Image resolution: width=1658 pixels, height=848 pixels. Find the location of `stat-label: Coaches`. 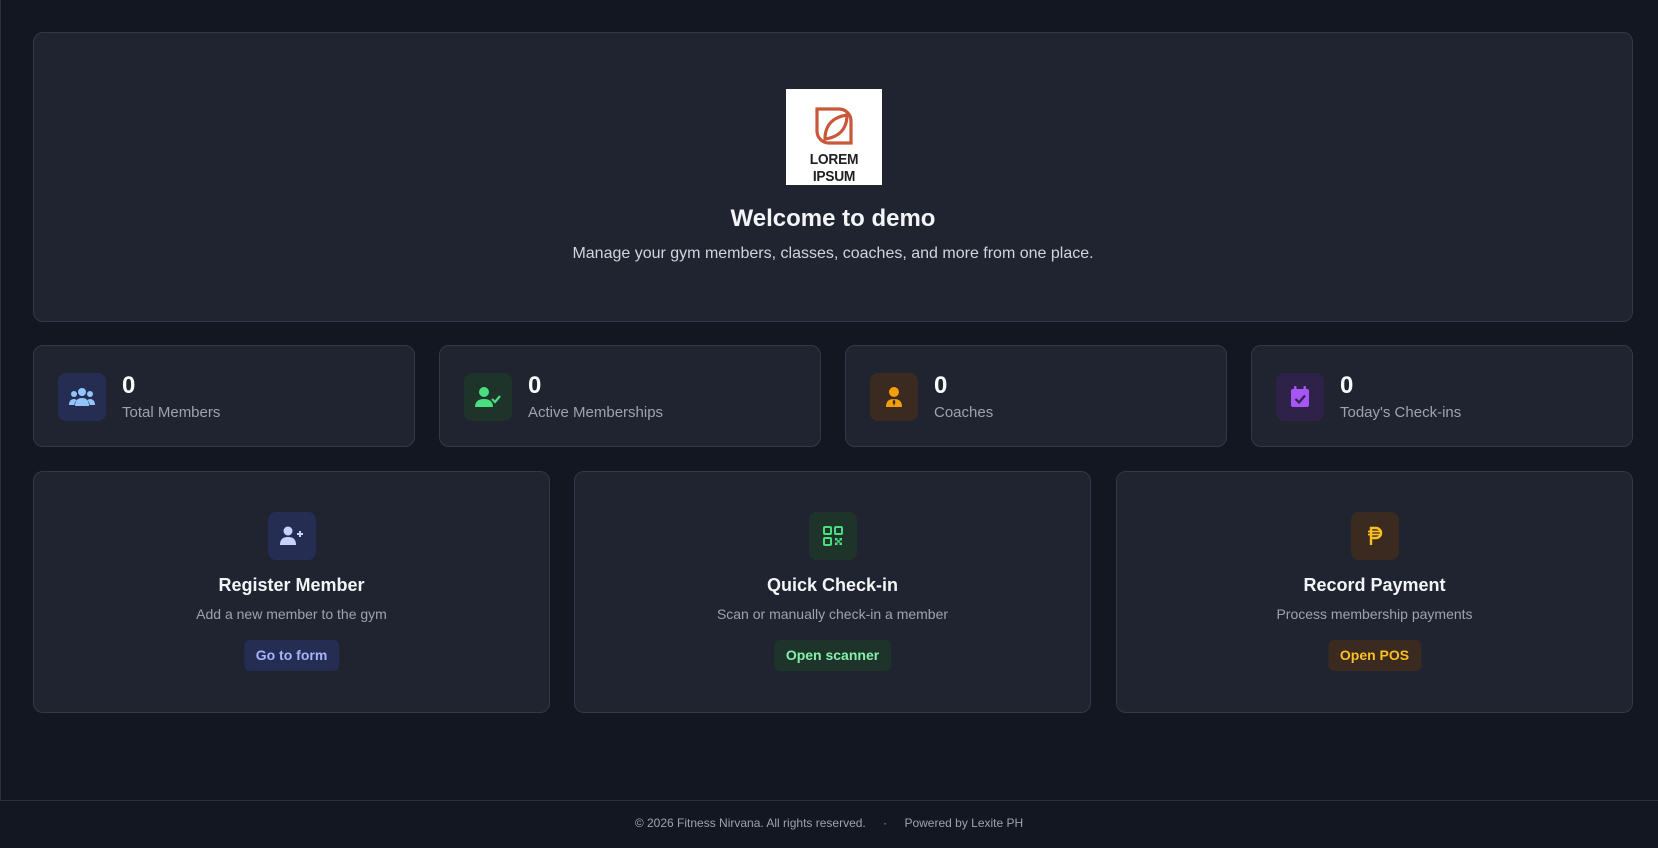

stat-label: Coaches is located at coordinates (964, 412).